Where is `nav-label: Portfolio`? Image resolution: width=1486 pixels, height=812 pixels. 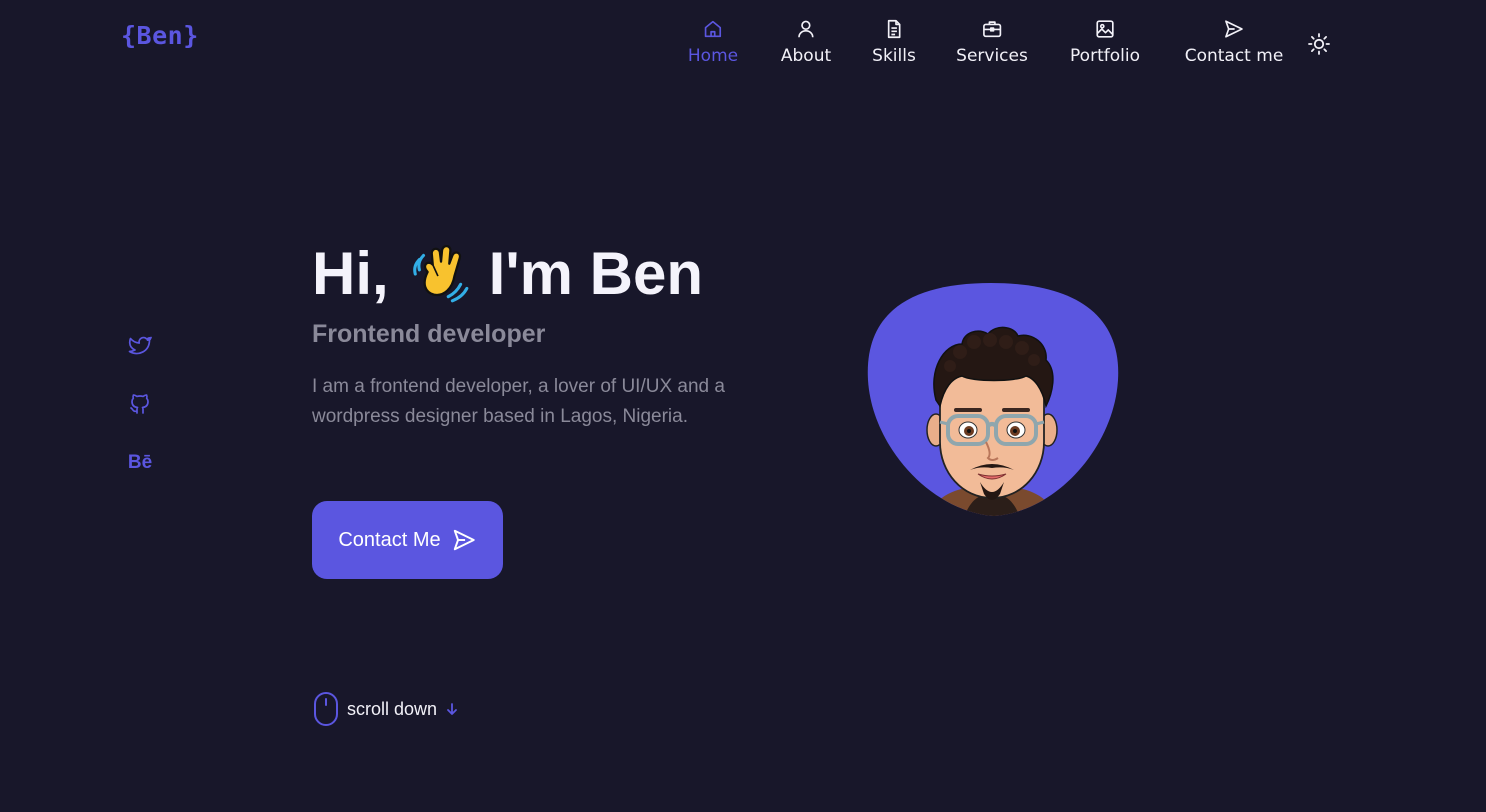
nav-label: Portfolio is located at coordinates (1105, 56).